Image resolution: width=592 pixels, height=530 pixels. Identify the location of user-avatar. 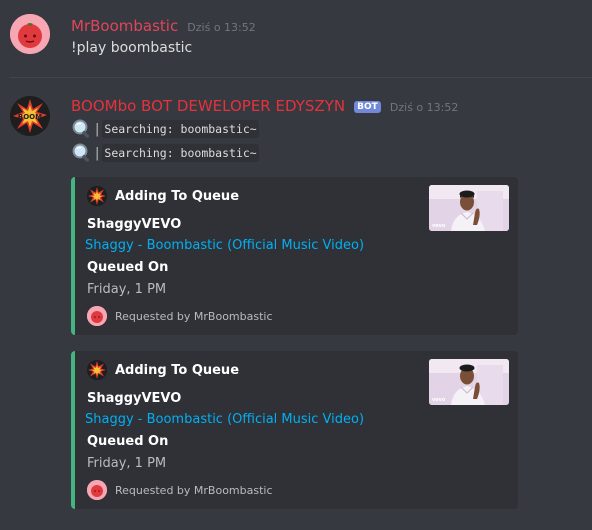
(30, 34).